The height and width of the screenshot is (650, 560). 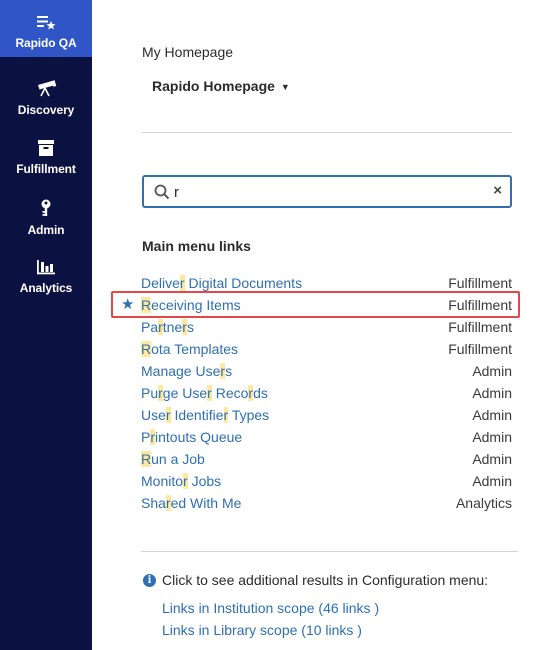 I want to click on menu-link: Purge User Records, so click(x=204, y=393).